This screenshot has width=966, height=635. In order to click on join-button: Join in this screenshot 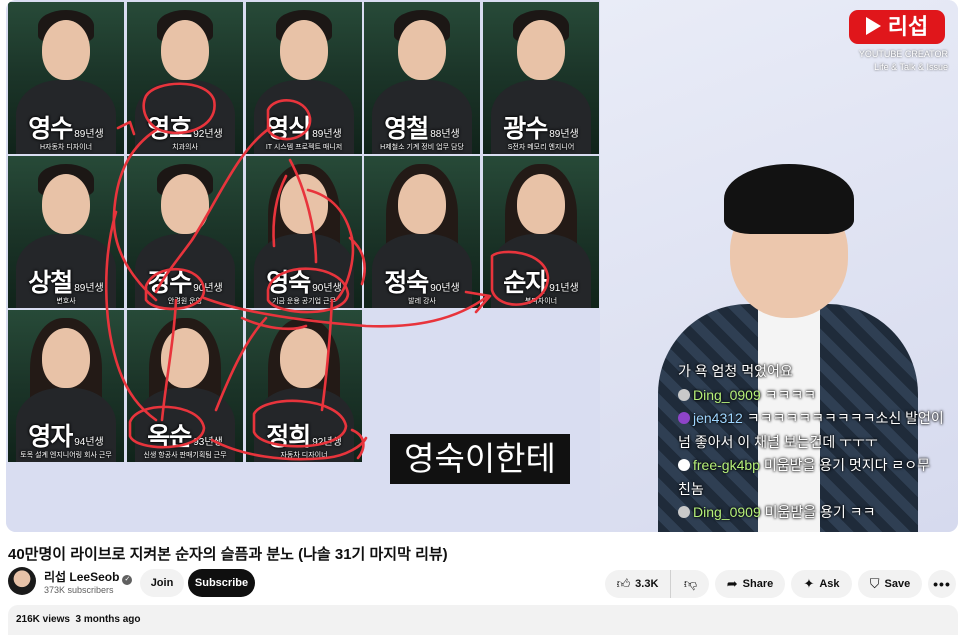, I will do `click(162, 583)`.